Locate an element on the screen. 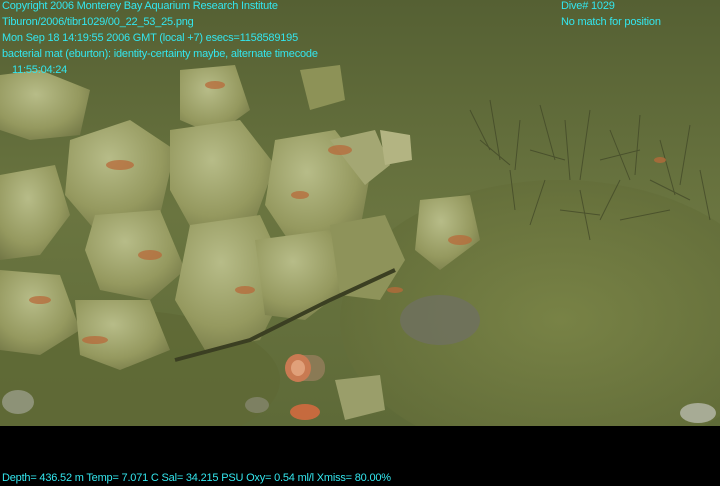  dive-number-text: Dive# 1029 is located at coordinates (588, 6).